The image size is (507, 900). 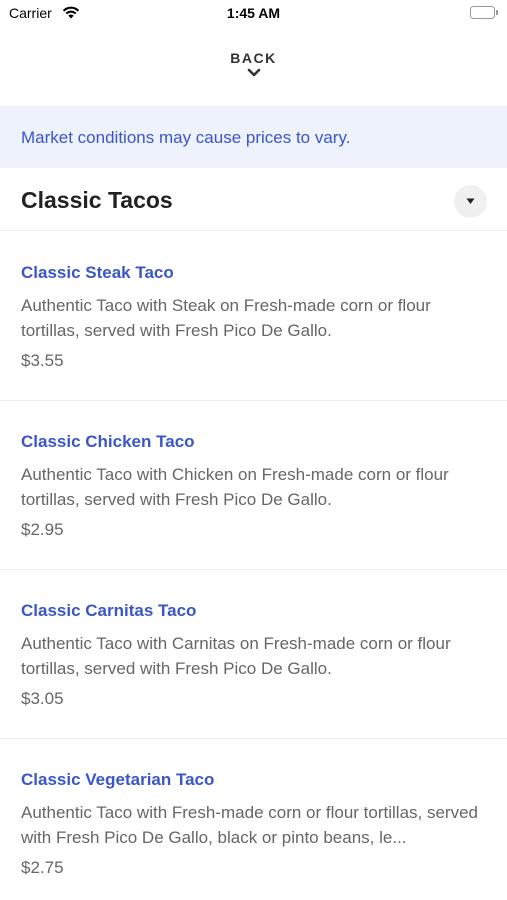 What do you see at coordinates (42, 529) in the screenshot?
I see `item-price: $2.95` at bounding box center [42, 529].